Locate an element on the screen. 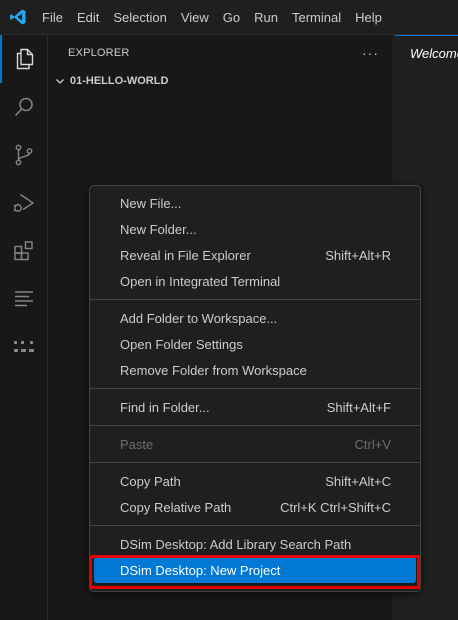  menu-dsim-add-library-search-path: DSim Desktop: Add Library Search Path is located at coordinates (255, 544).